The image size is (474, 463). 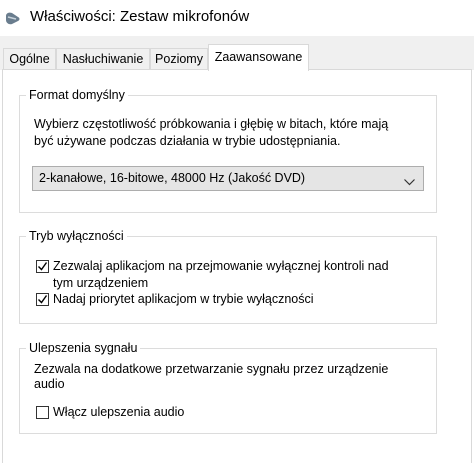 I want to click on microphone-headset-icon, so click(x=13, y=18).